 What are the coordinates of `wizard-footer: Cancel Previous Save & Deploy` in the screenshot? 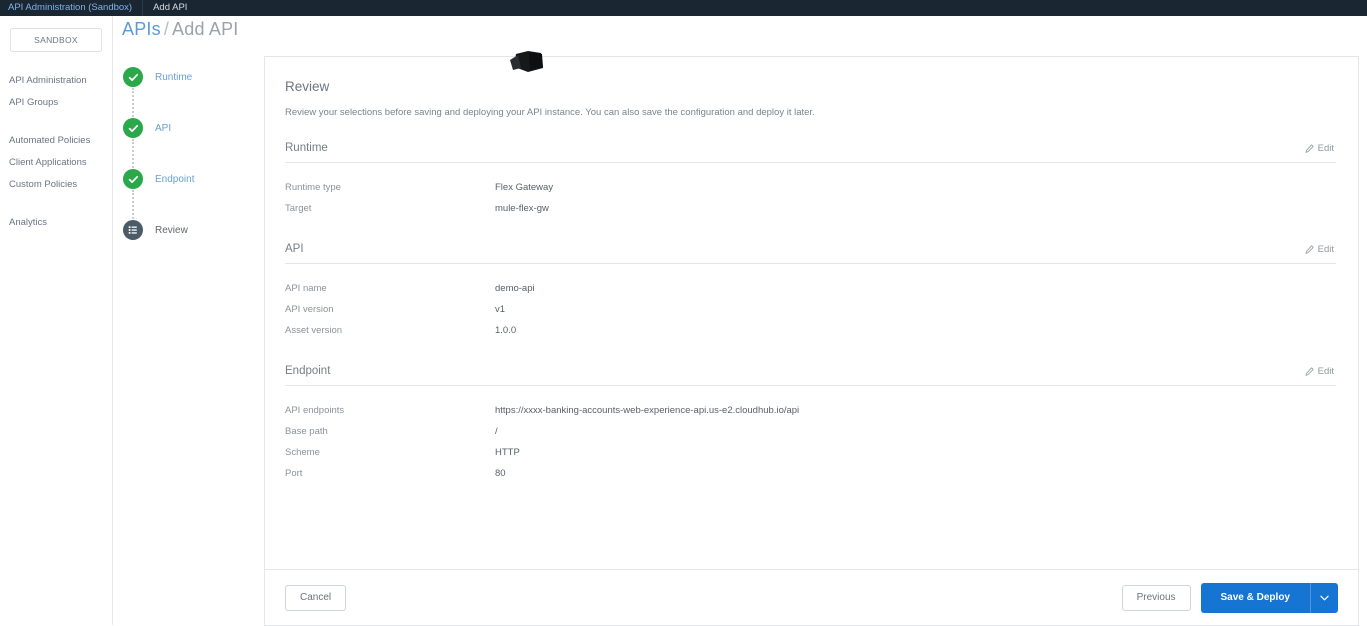 It's located at (811, 597).